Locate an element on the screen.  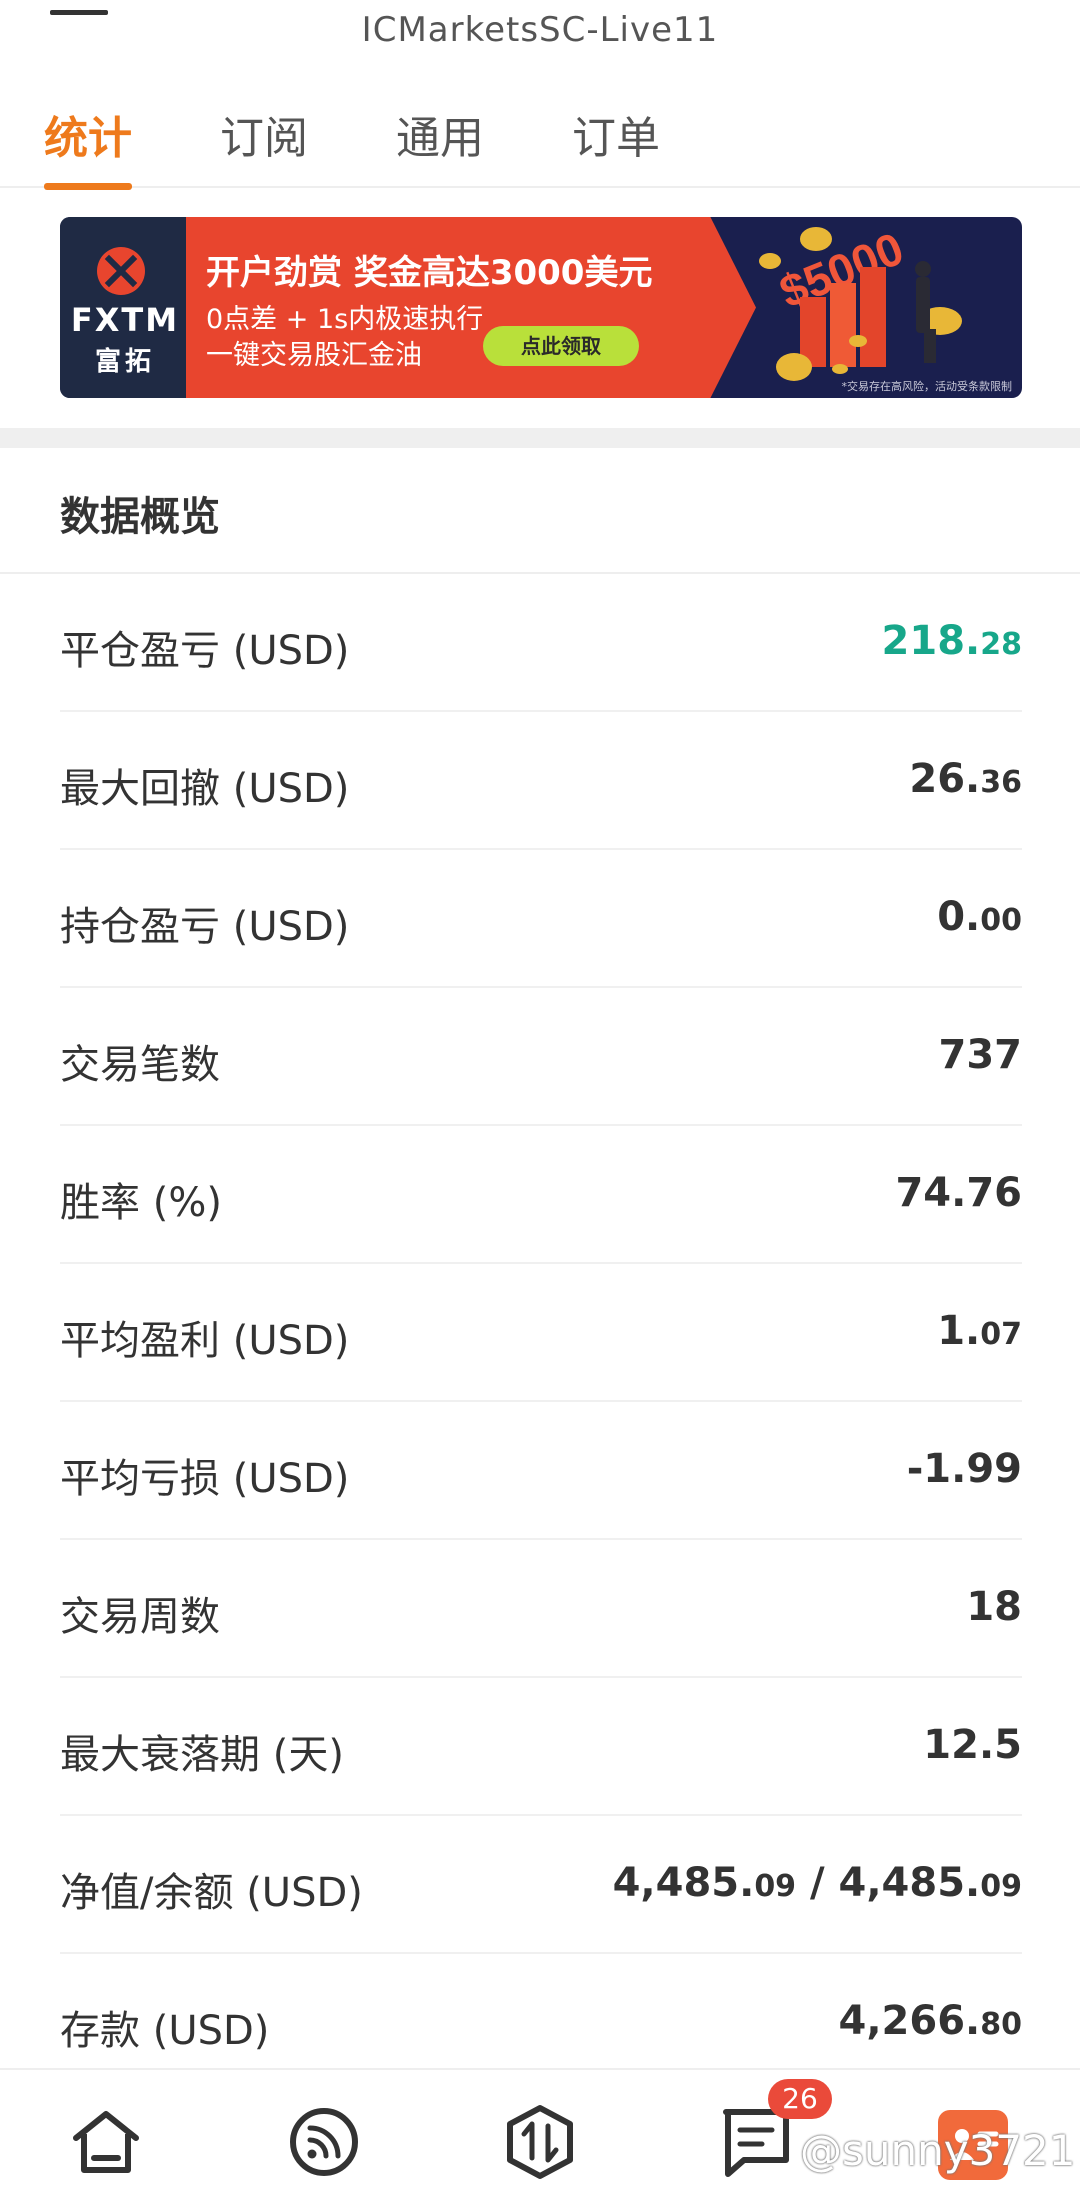
stat-value: -1.99 is located at coordinates (964, 1469).